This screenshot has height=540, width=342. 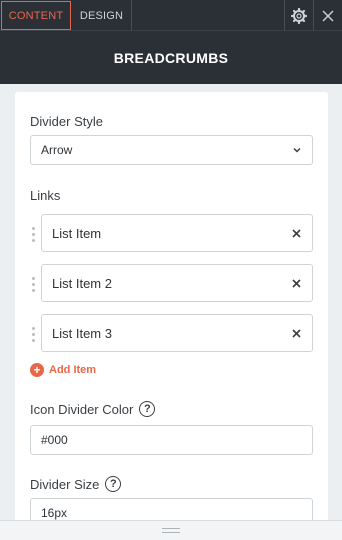 What do you see at coordinates (177, 233) in the screenshot?
I see `link-item-1: List Item` at bounding box center [177, 233].